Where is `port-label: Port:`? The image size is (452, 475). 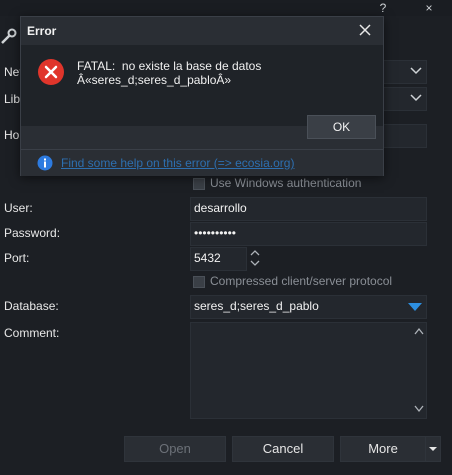 port-label: Port: is located at coordinates (17, 258).